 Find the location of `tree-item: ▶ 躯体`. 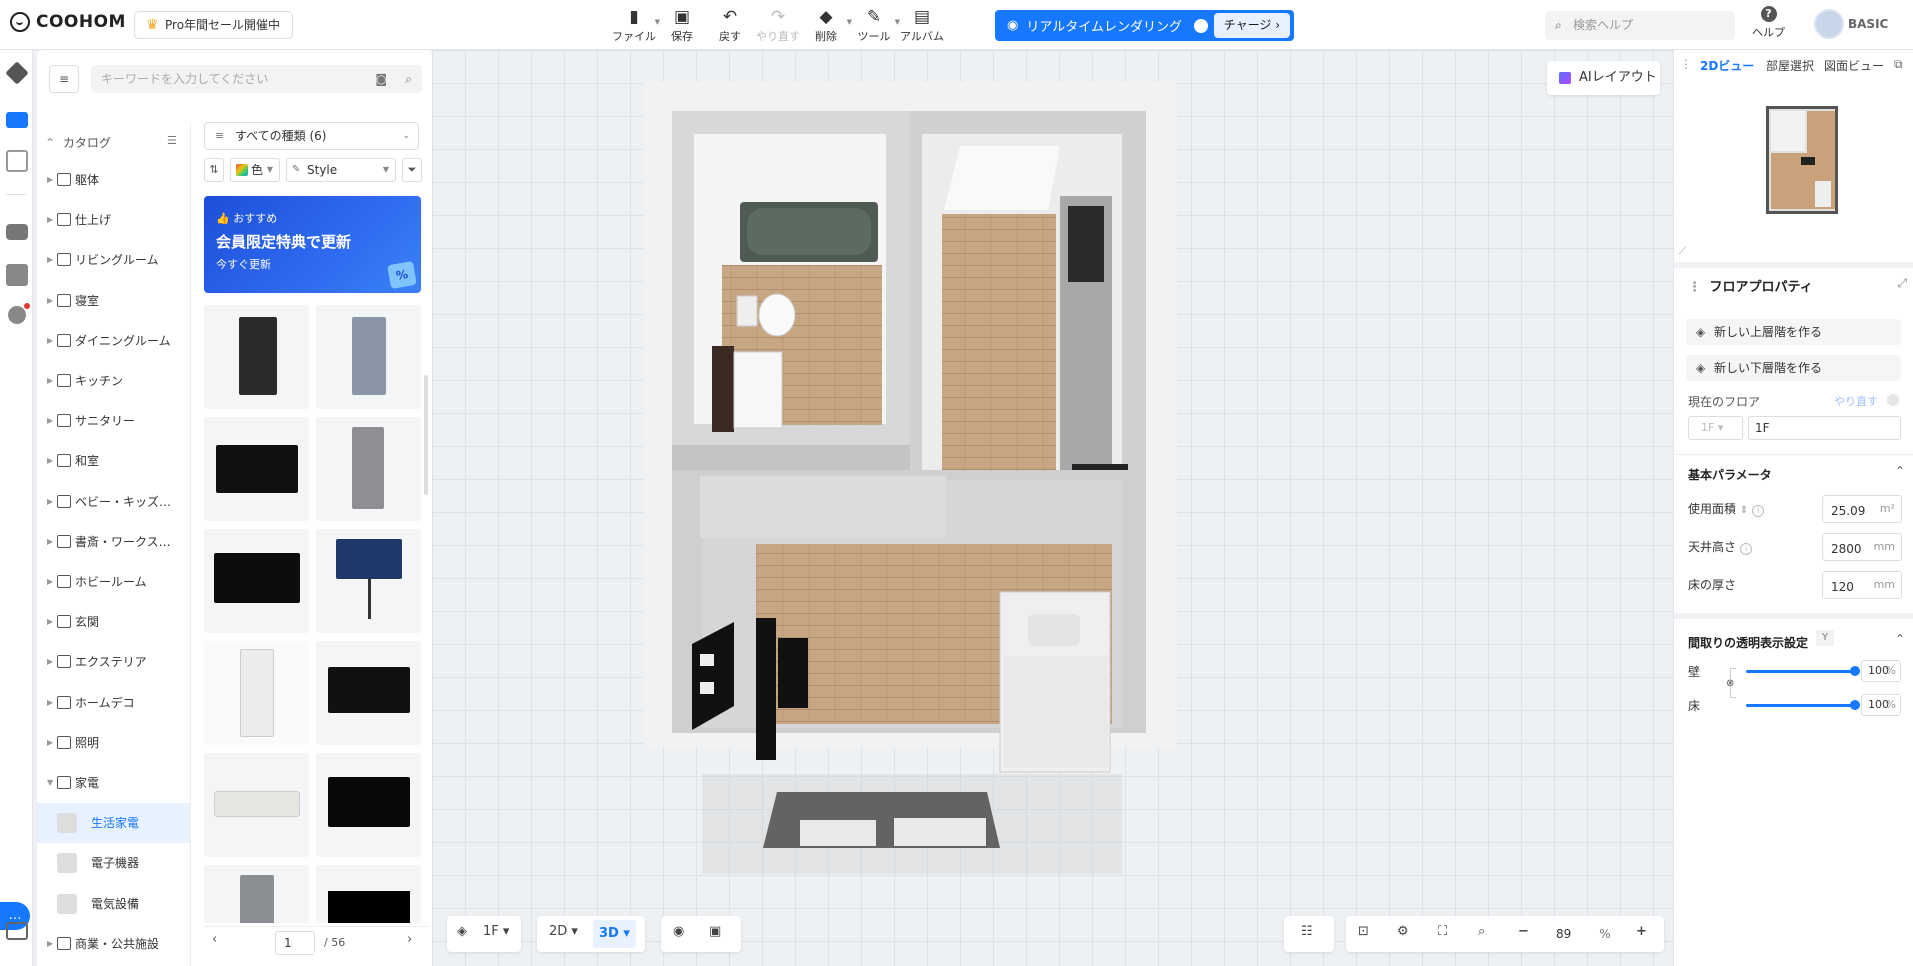

tree-item: ▶ 躯体 is located at coordinates (113, 180).